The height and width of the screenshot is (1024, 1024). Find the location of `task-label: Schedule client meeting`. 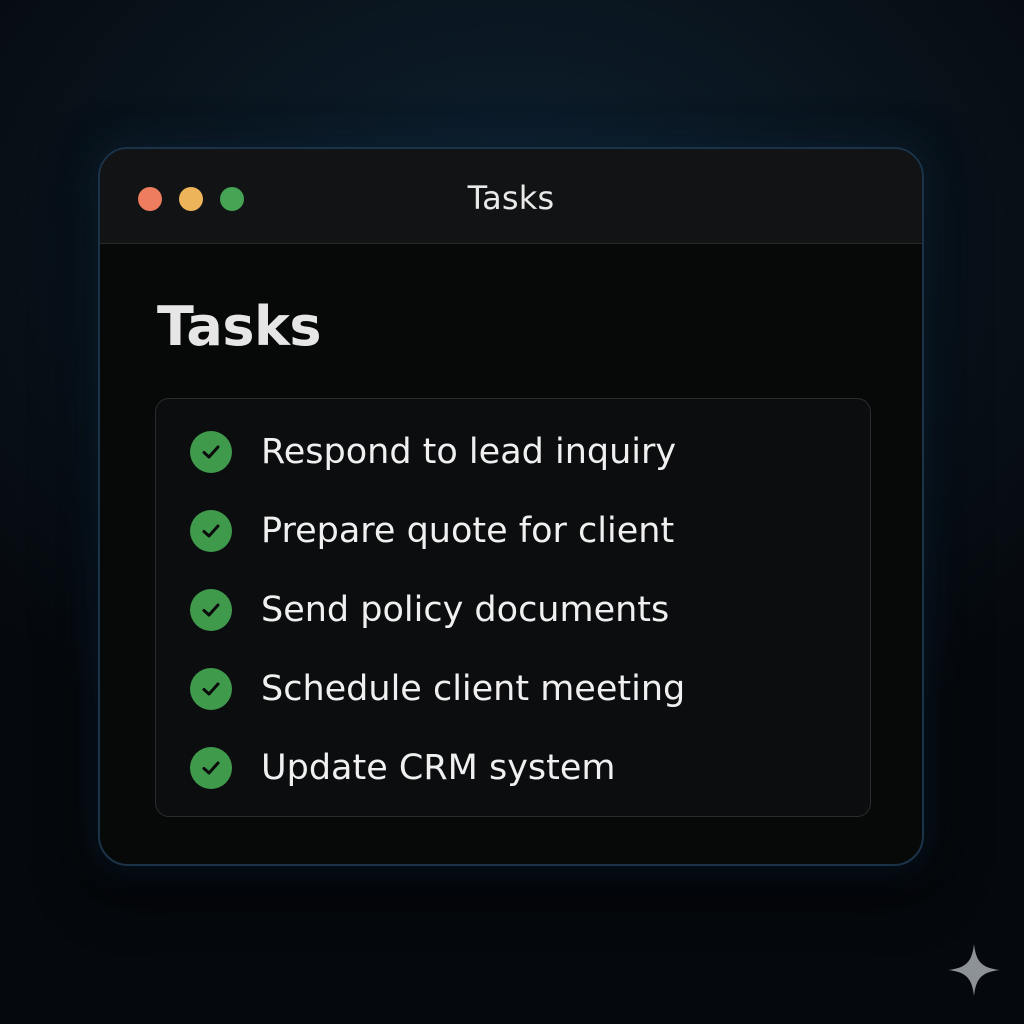

task-label: Schedule client meeting is located at coordinates (473, 689).